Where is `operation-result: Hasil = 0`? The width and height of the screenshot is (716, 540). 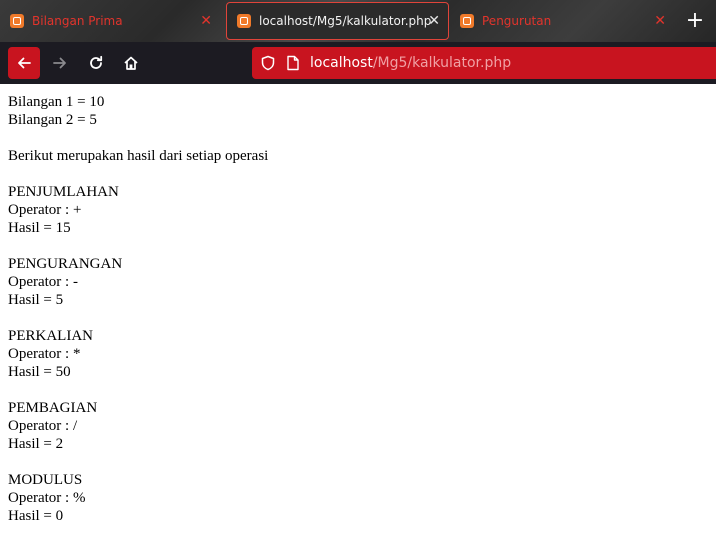 operation-result: Hasil = 0 is located at coordinates (36, 516).